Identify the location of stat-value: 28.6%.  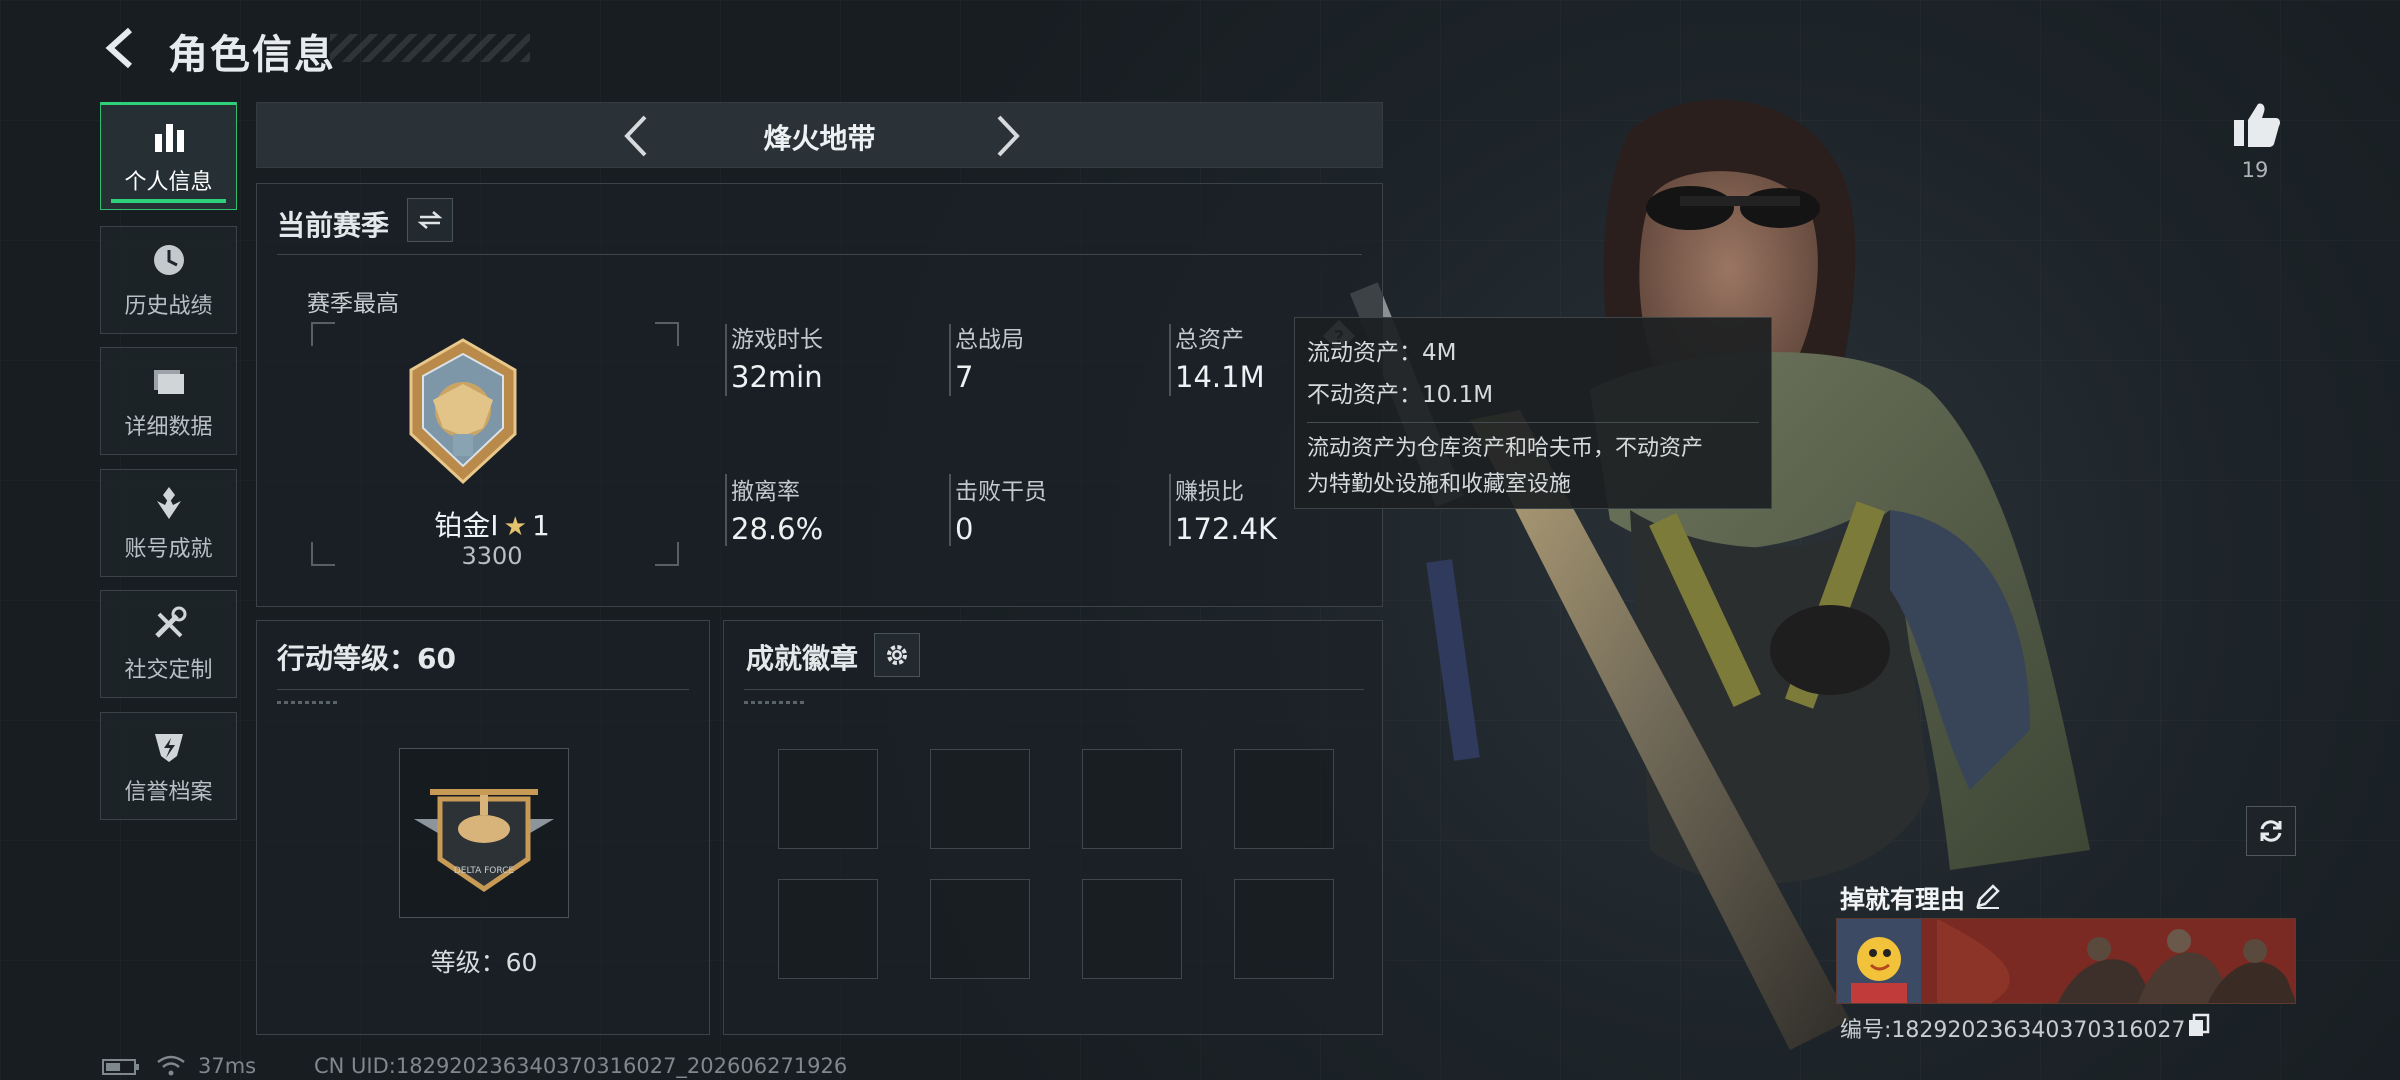
(777, 529).